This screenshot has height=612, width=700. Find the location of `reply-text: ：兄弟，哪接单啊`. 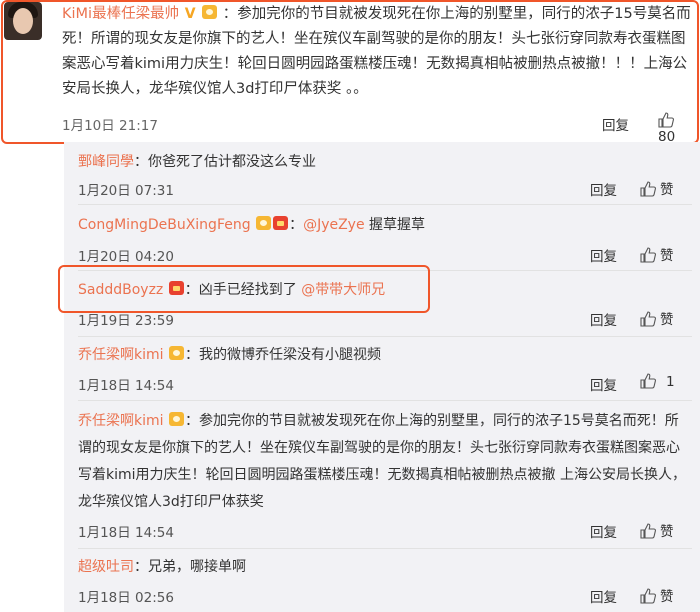

reply-text: ：兄弟，哪接单啊 is located at coordinates (190, 567).